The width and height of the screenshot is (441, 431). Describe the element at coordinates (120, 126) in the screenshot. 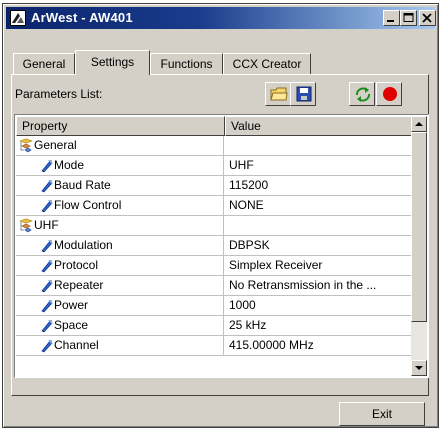

I see `column-header-property: Property` at that location.